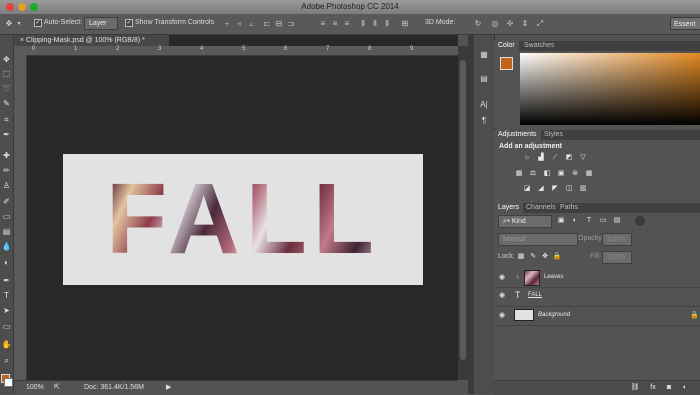  Describe the element at coordinates (6, 327) in the screenshot. I see `rectangle-tool-icon: ▭` at that location.